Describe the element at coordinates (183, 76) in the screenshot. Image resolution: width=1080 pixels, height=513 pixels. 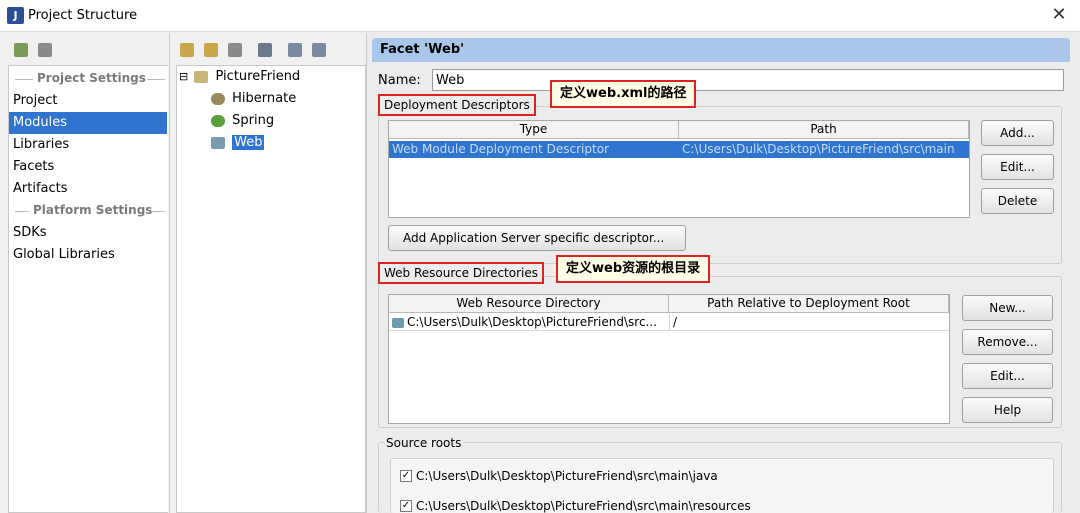
I see `expand-toggle-icon: ⊟` at that location.